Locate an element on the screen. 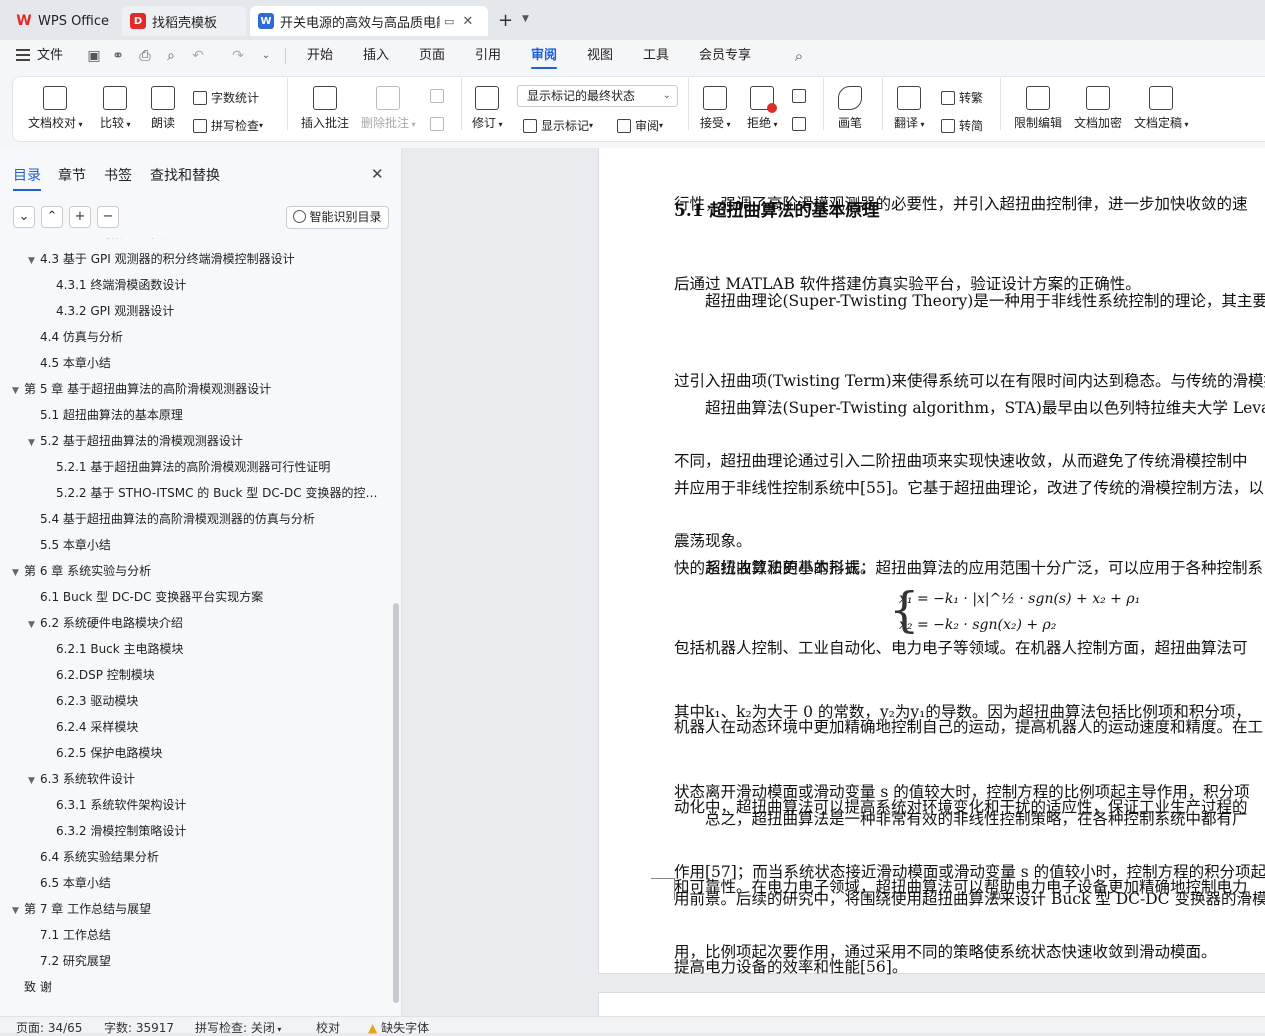 This screenshot has height=1036, width=1265. encrypt-button: 文档加密 is located at coordinates (1098, 108).